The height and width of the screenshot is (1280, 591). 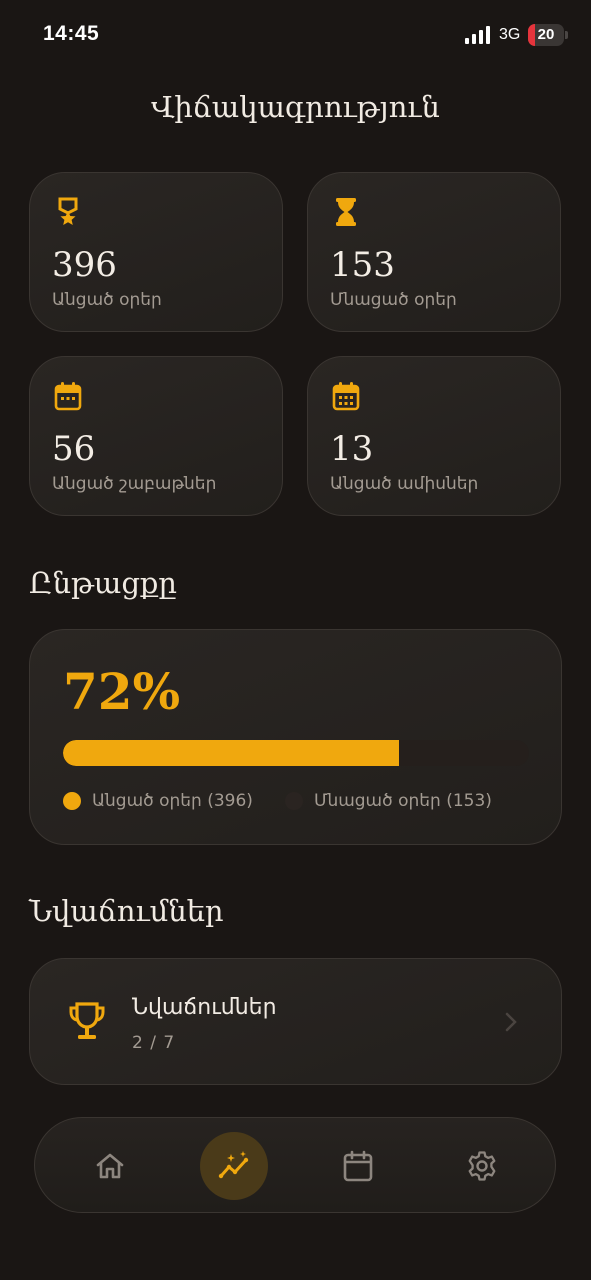 I want to click on stats-icon, so click(x=233, y=1165).